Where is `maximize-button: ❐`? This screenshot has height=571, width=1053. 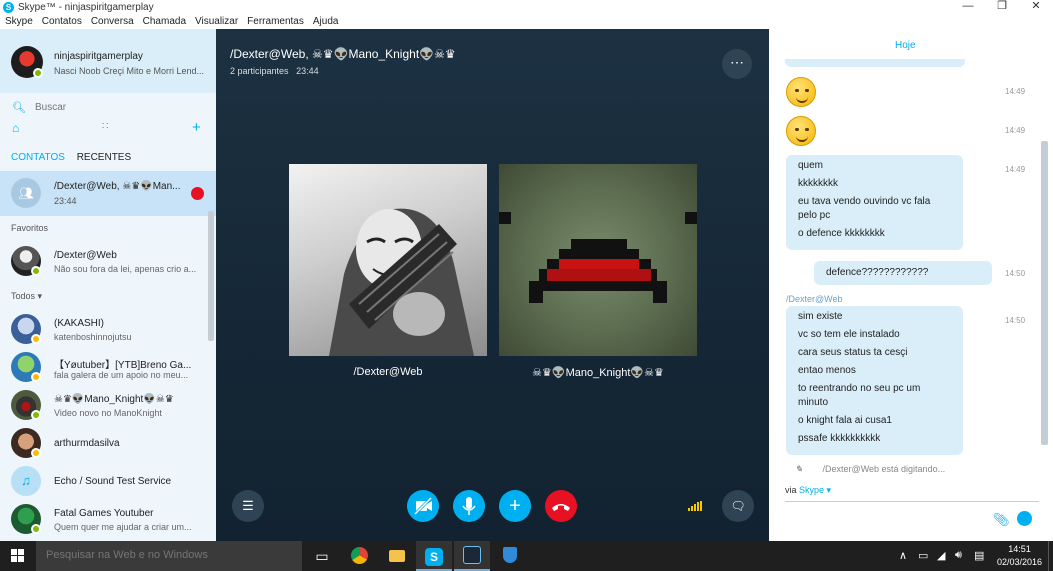
maximize-button: ❐ is located at coordinates (1002, 7).